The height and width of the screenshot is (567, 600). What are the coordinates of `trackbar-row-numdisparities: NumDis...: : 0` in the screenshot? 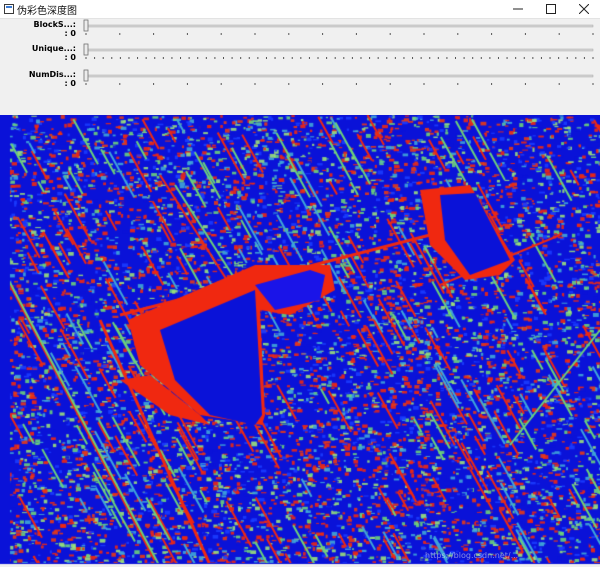 It's located at (300, 80).